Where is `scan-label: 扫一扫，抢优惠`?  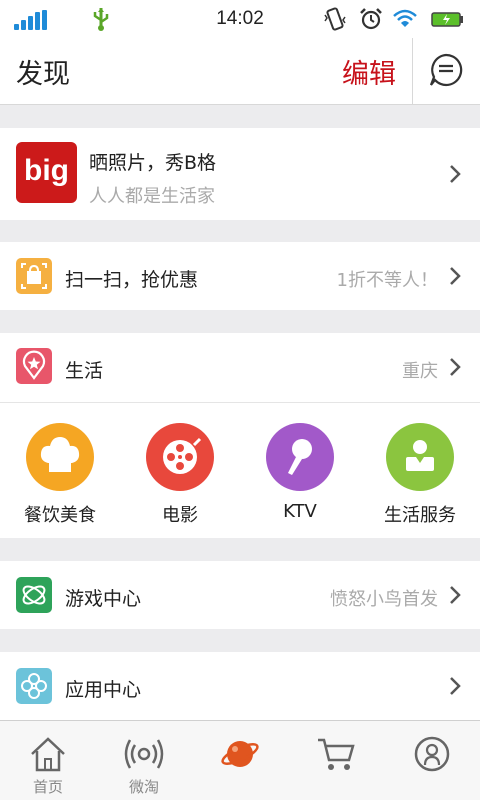 scan-label: 扫一扫，抢优惠 is located at coordinates (132, 280).